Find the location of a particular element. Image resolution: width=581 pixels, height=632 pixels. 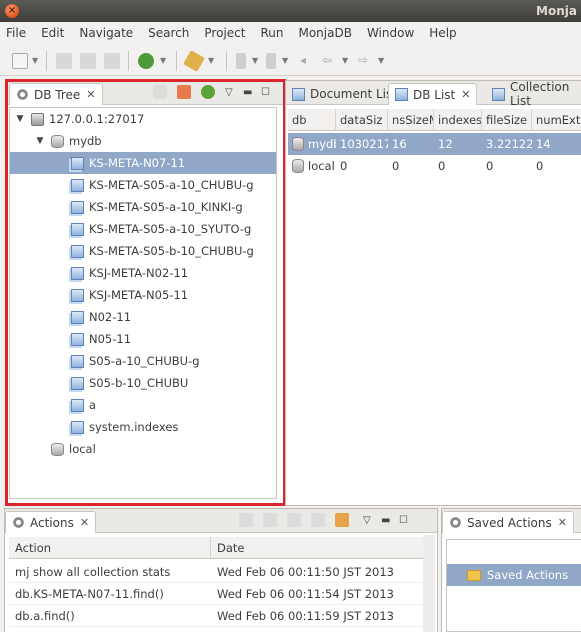

menu-monjadb: MonjaDB is located at coordinates (324, 33).